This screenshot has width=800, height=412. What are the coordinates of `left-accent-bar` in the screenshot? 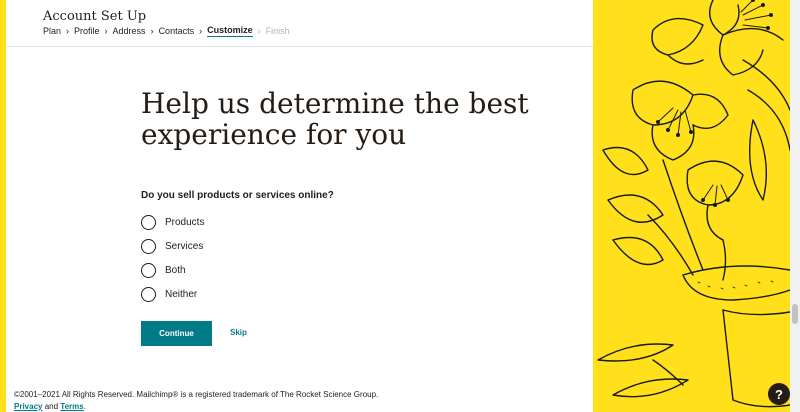 It's located at (3, 206).